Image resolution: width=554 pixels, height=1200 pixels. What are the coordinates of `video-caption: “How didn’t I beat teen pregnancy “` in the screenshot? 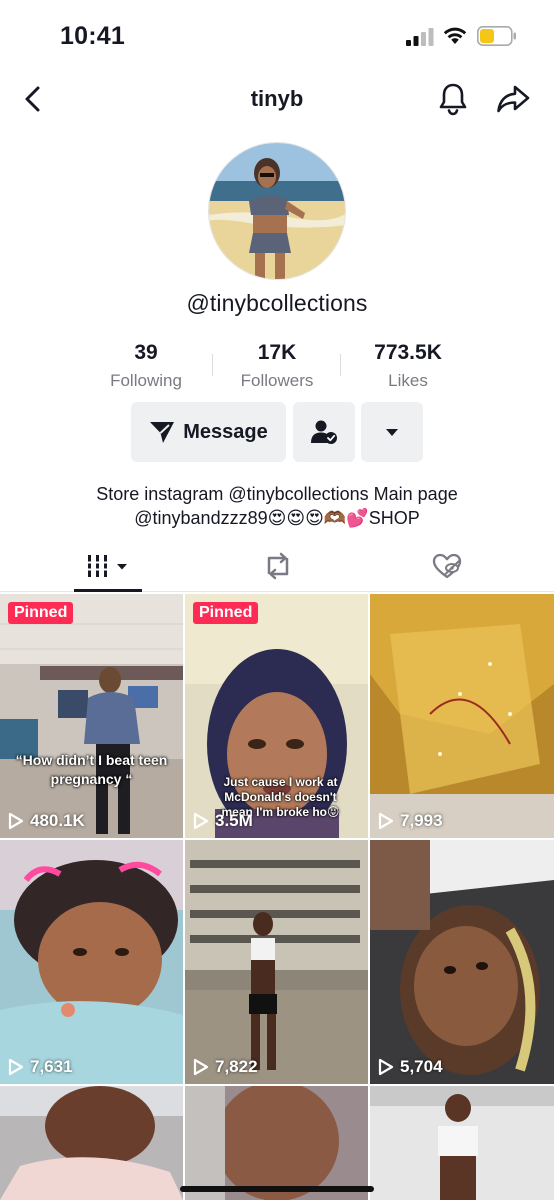 It's located at (91, 769).